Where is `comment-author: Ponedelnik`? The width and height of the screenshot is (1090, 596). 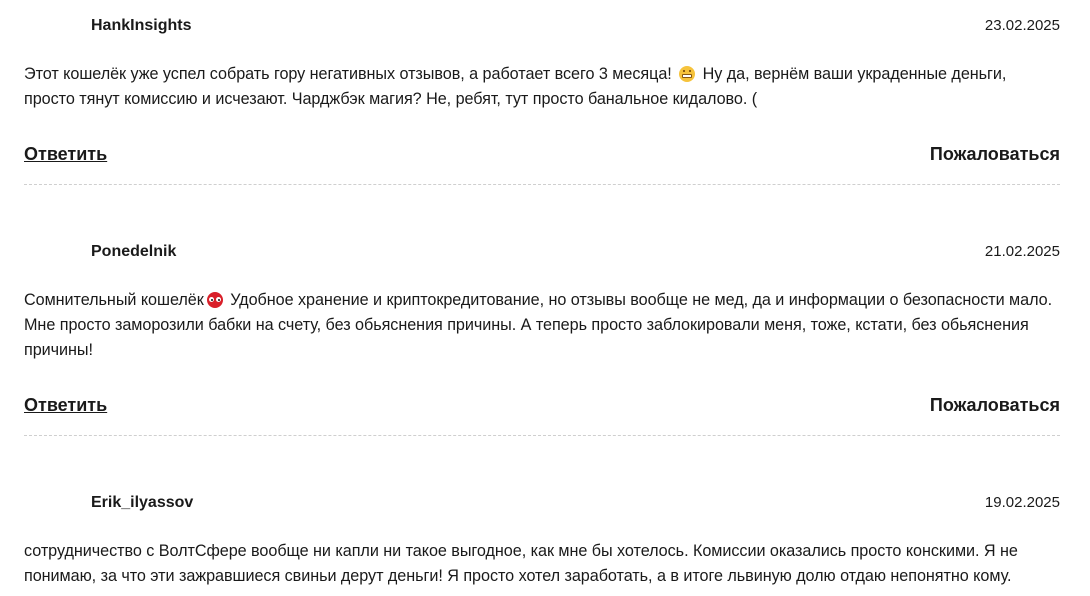
comment-author: Ponedelnik is located at coordinates (133, 252).